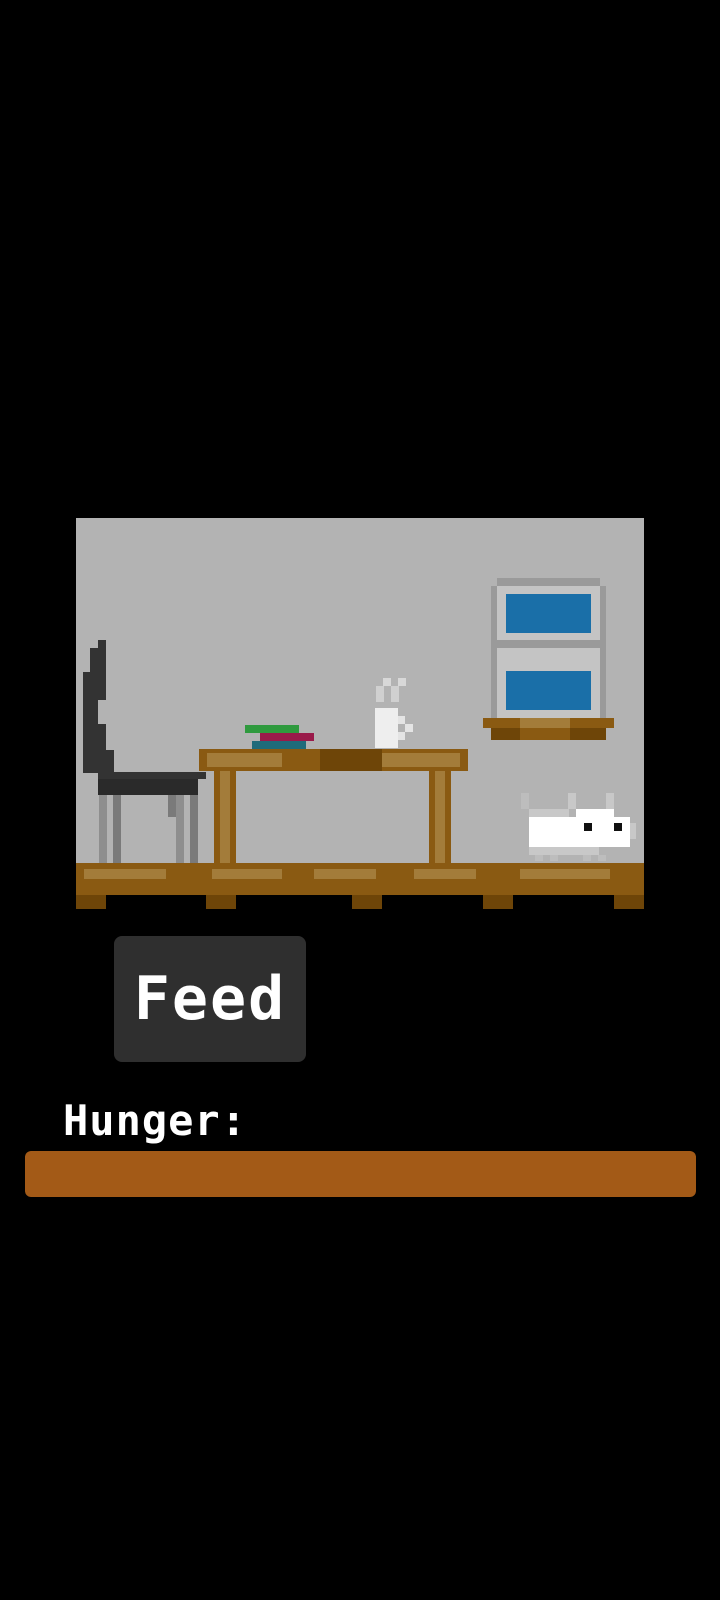 The height and width of the screenshot is (1600, 720). I want to click on feed-button-label: Feed, so click(210, 999).